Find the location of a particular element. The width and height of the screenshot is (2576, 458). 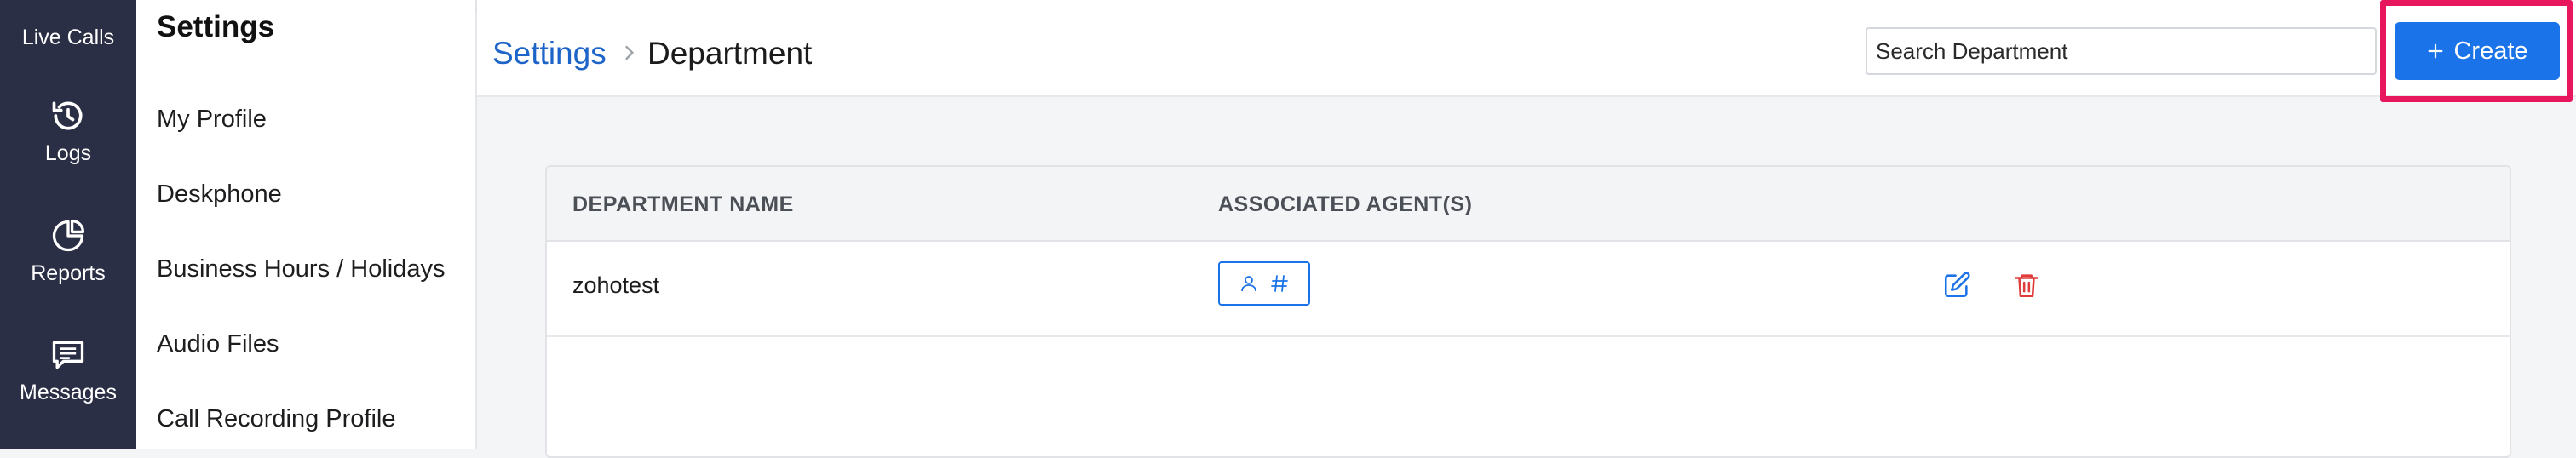

create-button: Create is located at coordinates (2477, 51).